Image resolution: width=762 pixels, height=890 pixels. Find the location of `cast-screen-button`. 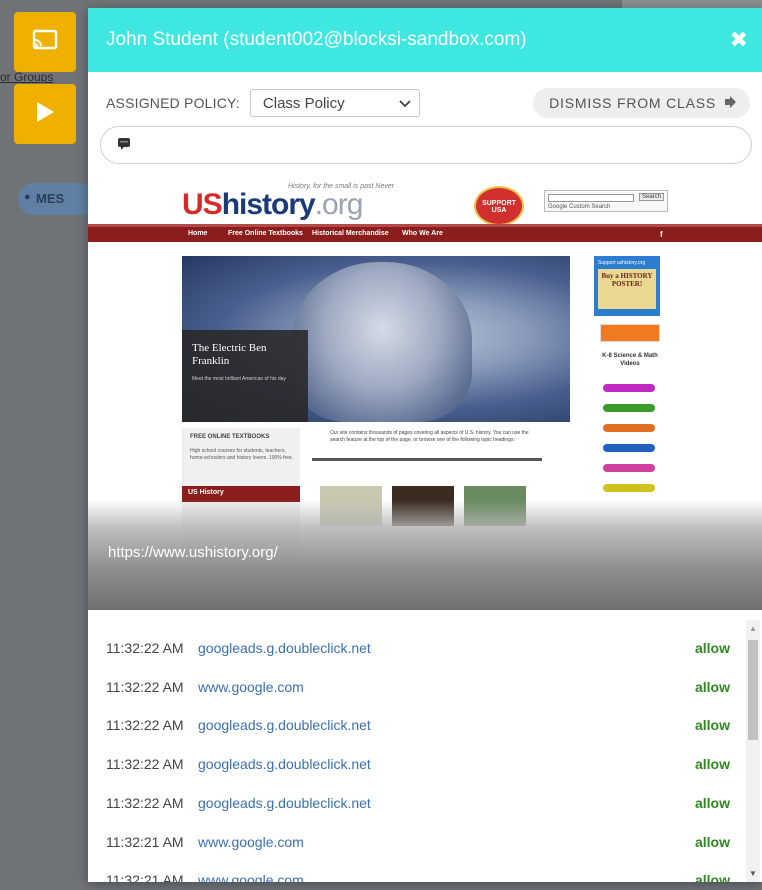

cast-screen-button is located at coordinates (45, 42).